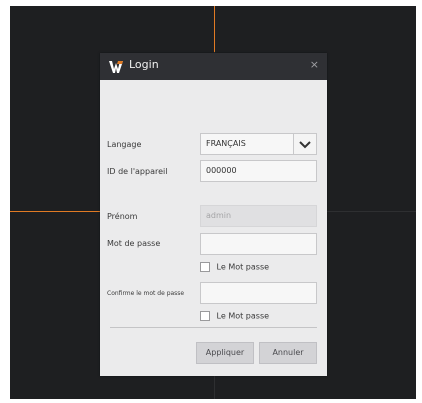 This screenshot has width=422, height=403. I want to click on language-label: Langage, so click(124, 144).